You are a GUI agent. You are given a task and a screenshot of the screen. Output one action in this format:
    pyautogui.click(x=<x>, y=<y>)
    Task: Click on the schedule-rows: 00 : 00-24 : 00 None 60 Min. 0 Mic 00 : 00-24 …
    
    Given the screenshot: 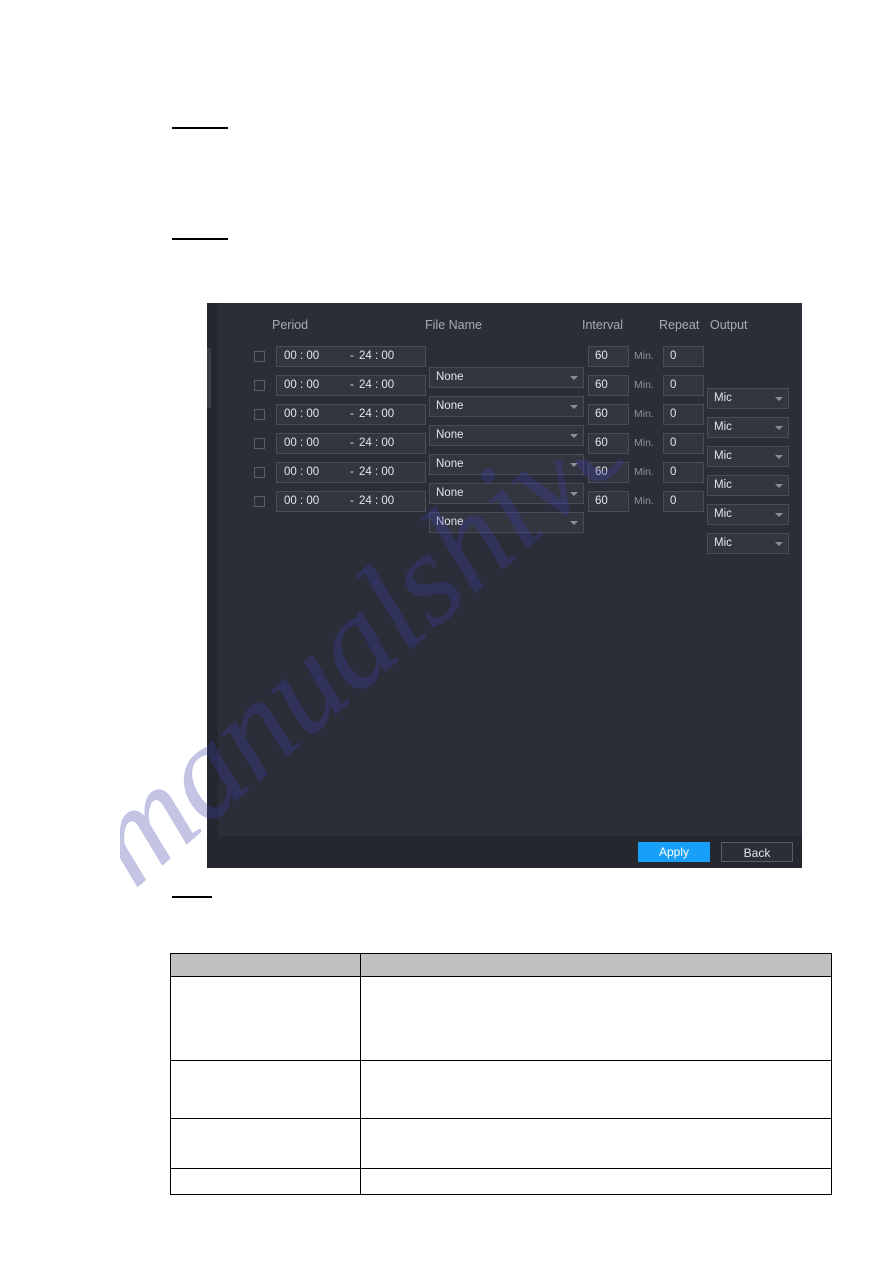 What is the action you would take?
    pyautogui.click(x=510, y=450)
    